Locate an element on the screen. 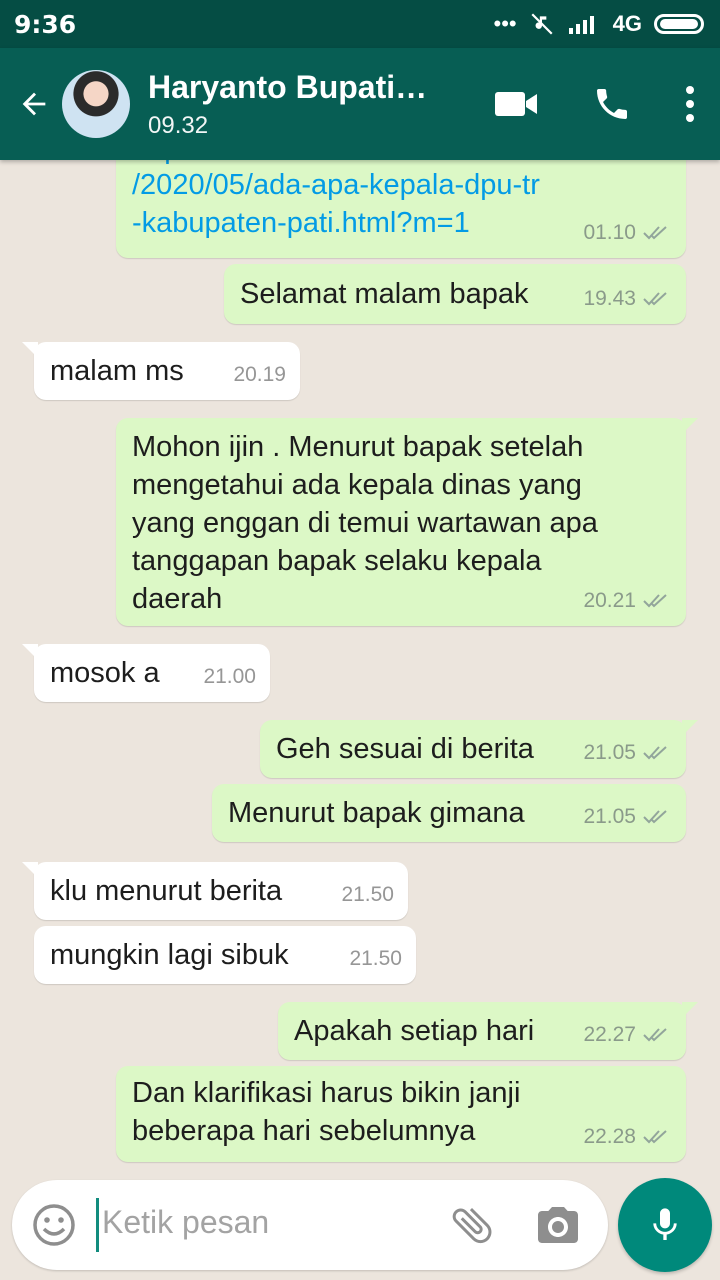  network-type: 4G is located at coordinates (627, 23).